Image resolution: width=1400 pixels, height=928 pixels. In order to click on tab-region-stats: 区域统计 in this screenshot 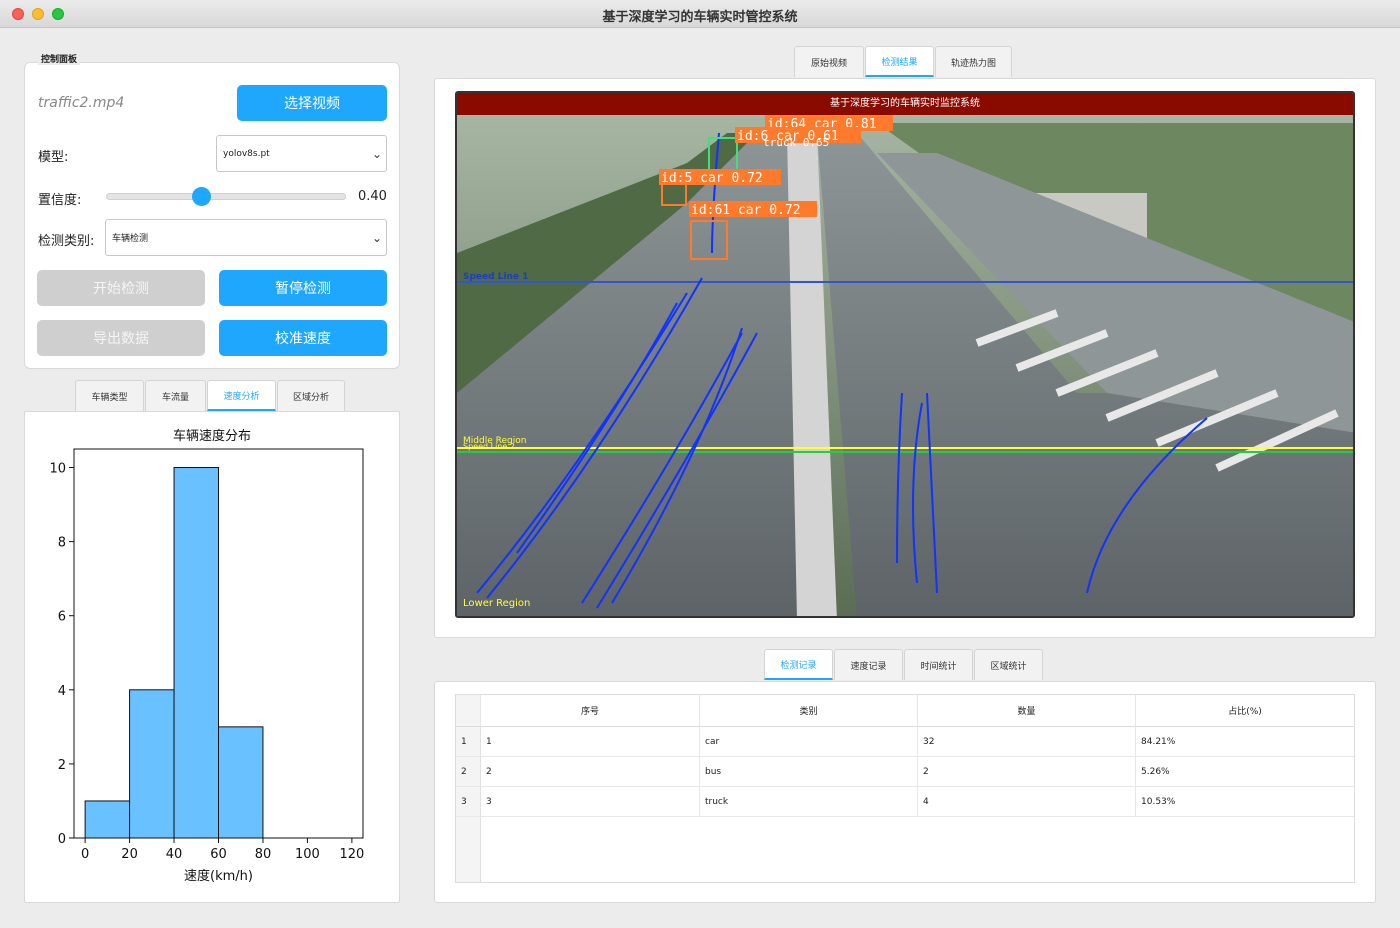, I will do `click(1008, 664)`.